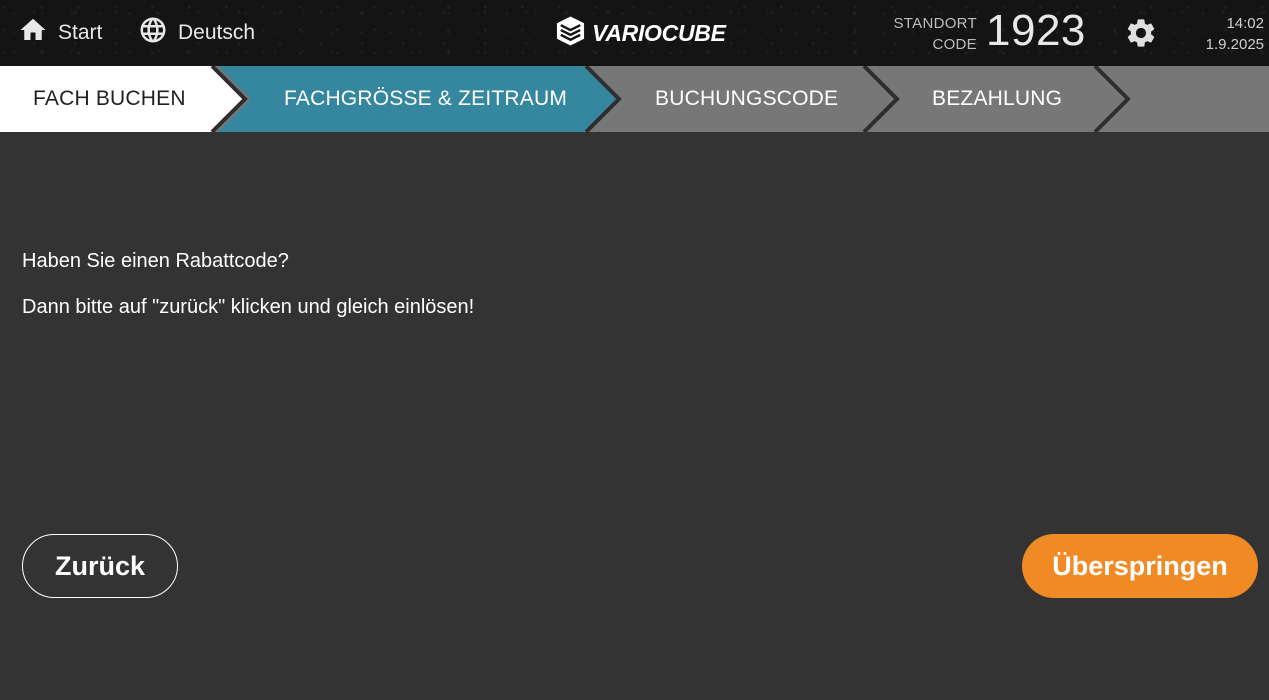 The width and height of the screenshot is (1269, 700). I want to click on discount-question: Haben Sie einen Rabattcode?, so click(155, 261).